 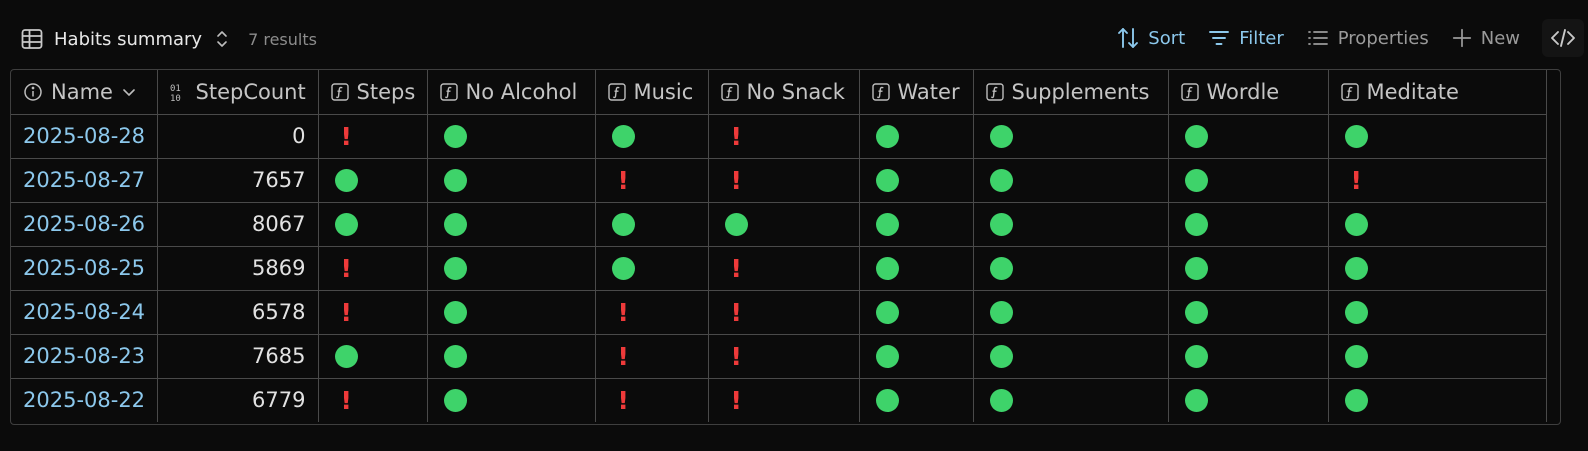 What do you see at coordinates (237, 224) in the screenshot?
I see `stepcount-cell: 8067` at bounding box center [237, 224].